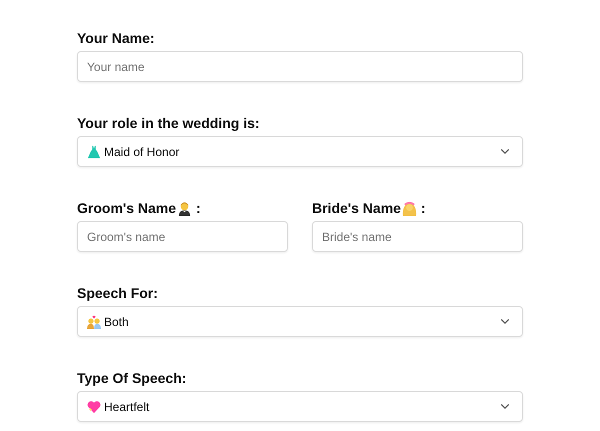  Describe the element at coordinates (300, 321) in the screenshot. I see `dropdown-field: Both` at that location.